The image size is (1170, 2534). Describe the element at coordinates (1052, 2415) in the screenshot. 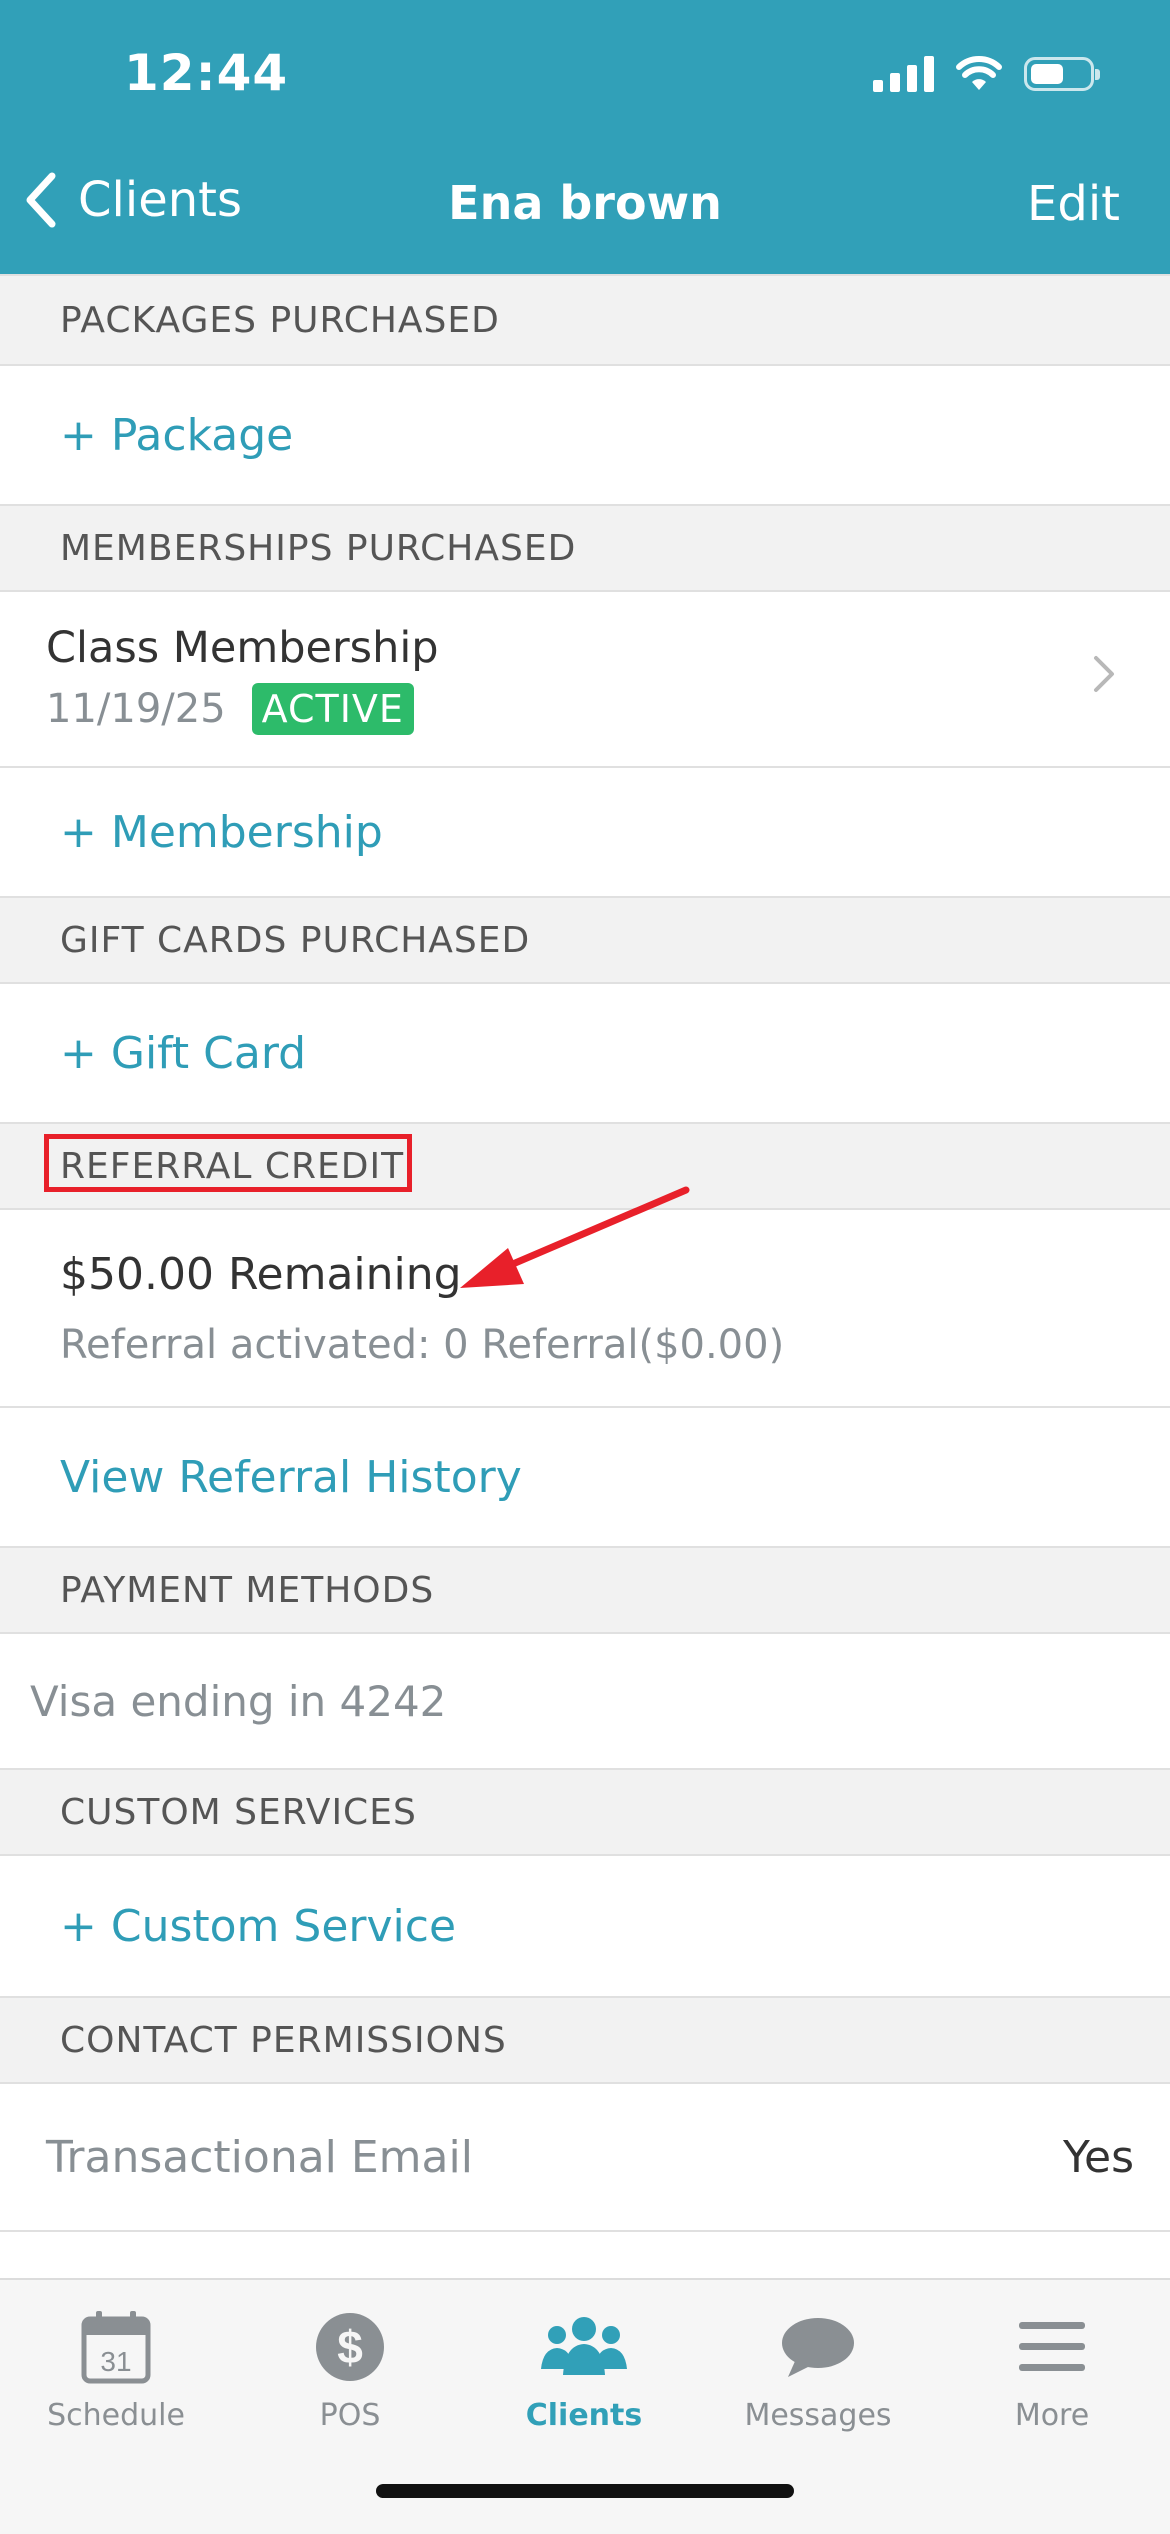

I see `tab-more-label: More` at that location.